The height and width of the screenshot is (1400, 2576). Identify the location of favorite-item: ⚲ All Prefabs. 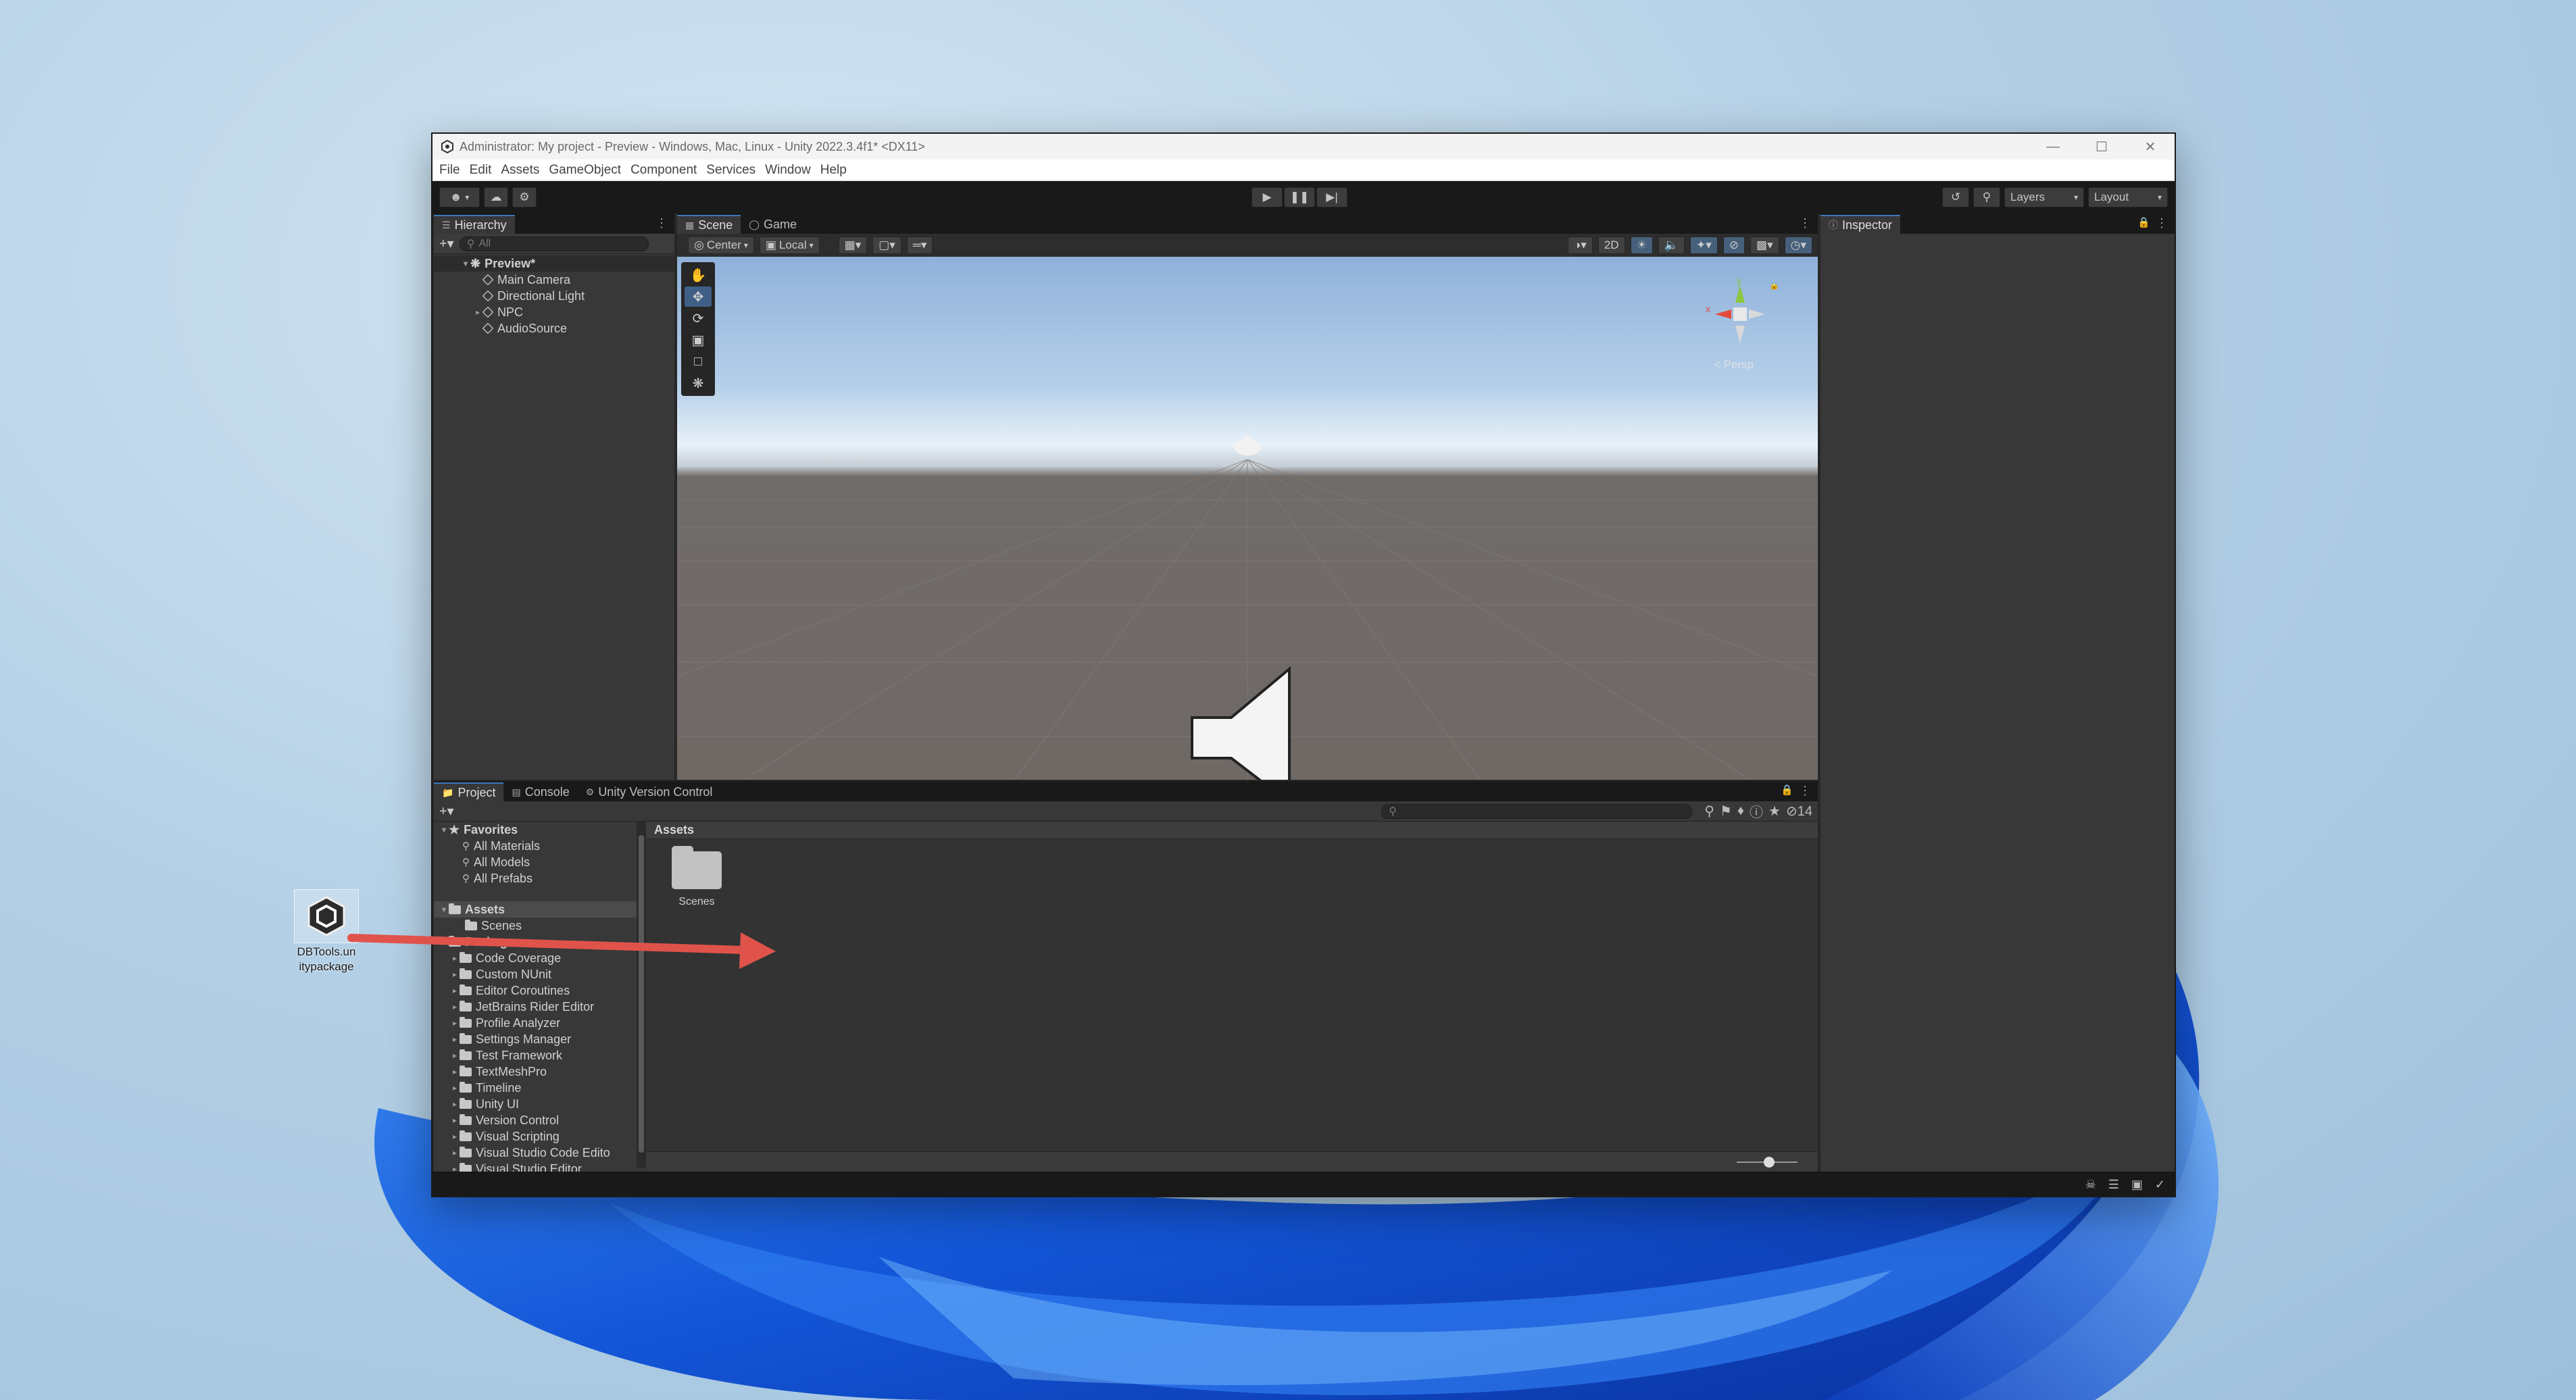
(535, 878).